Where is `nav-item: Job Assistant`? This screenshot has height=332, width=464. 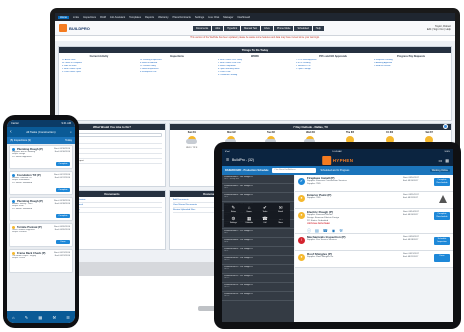
nav-item: Job Assistant is located at coordinates (117, 17).